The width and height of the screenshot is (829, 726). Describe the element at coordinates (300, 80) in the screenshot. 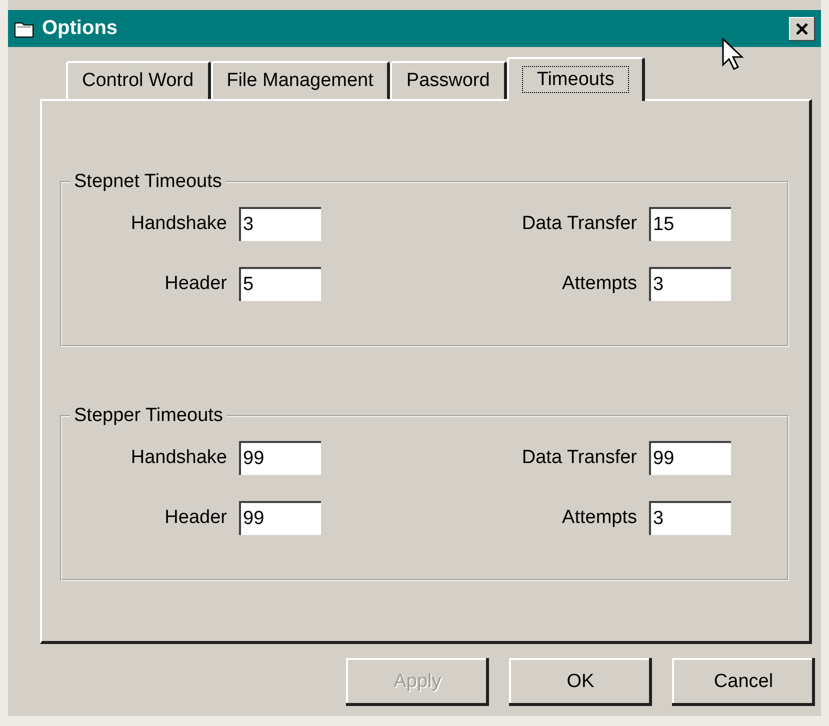

I see `tab: File Management` at that location.